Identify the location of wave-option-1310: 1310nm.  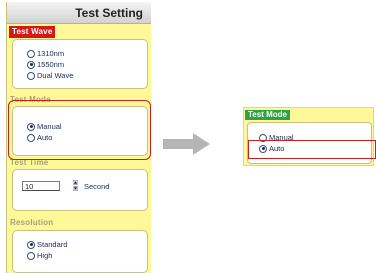
(45, 53).